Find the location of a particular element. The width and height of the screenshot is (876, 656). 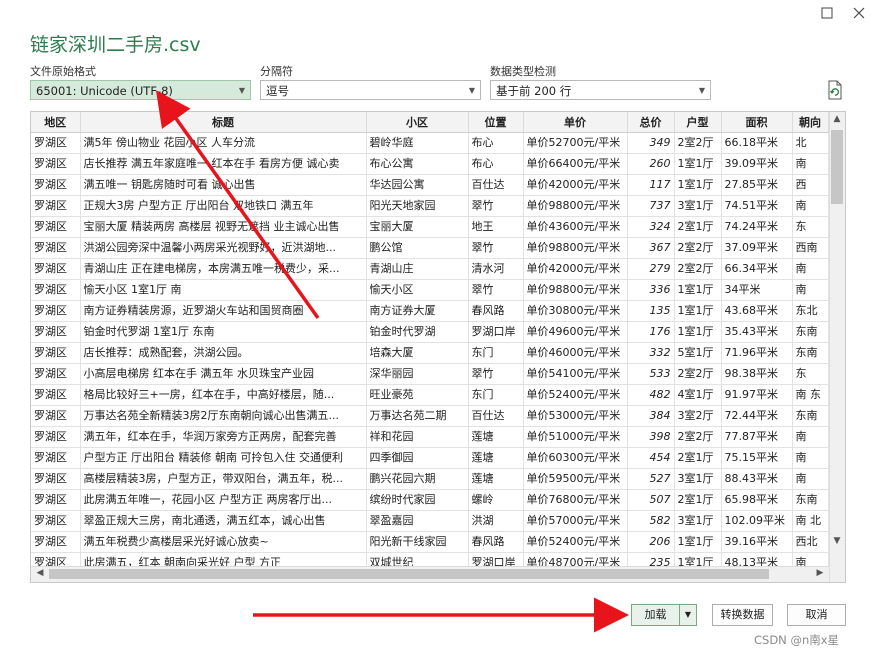

table-cell: 324 is located at coordinates (651, 227).